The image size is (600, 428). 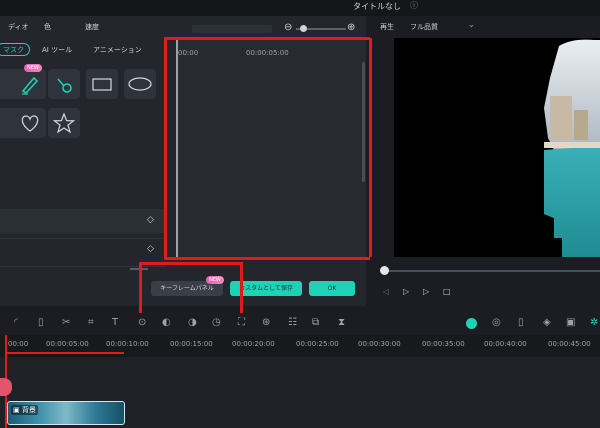 I want to click on mask-tile-pen, so click(x=30, y=84).